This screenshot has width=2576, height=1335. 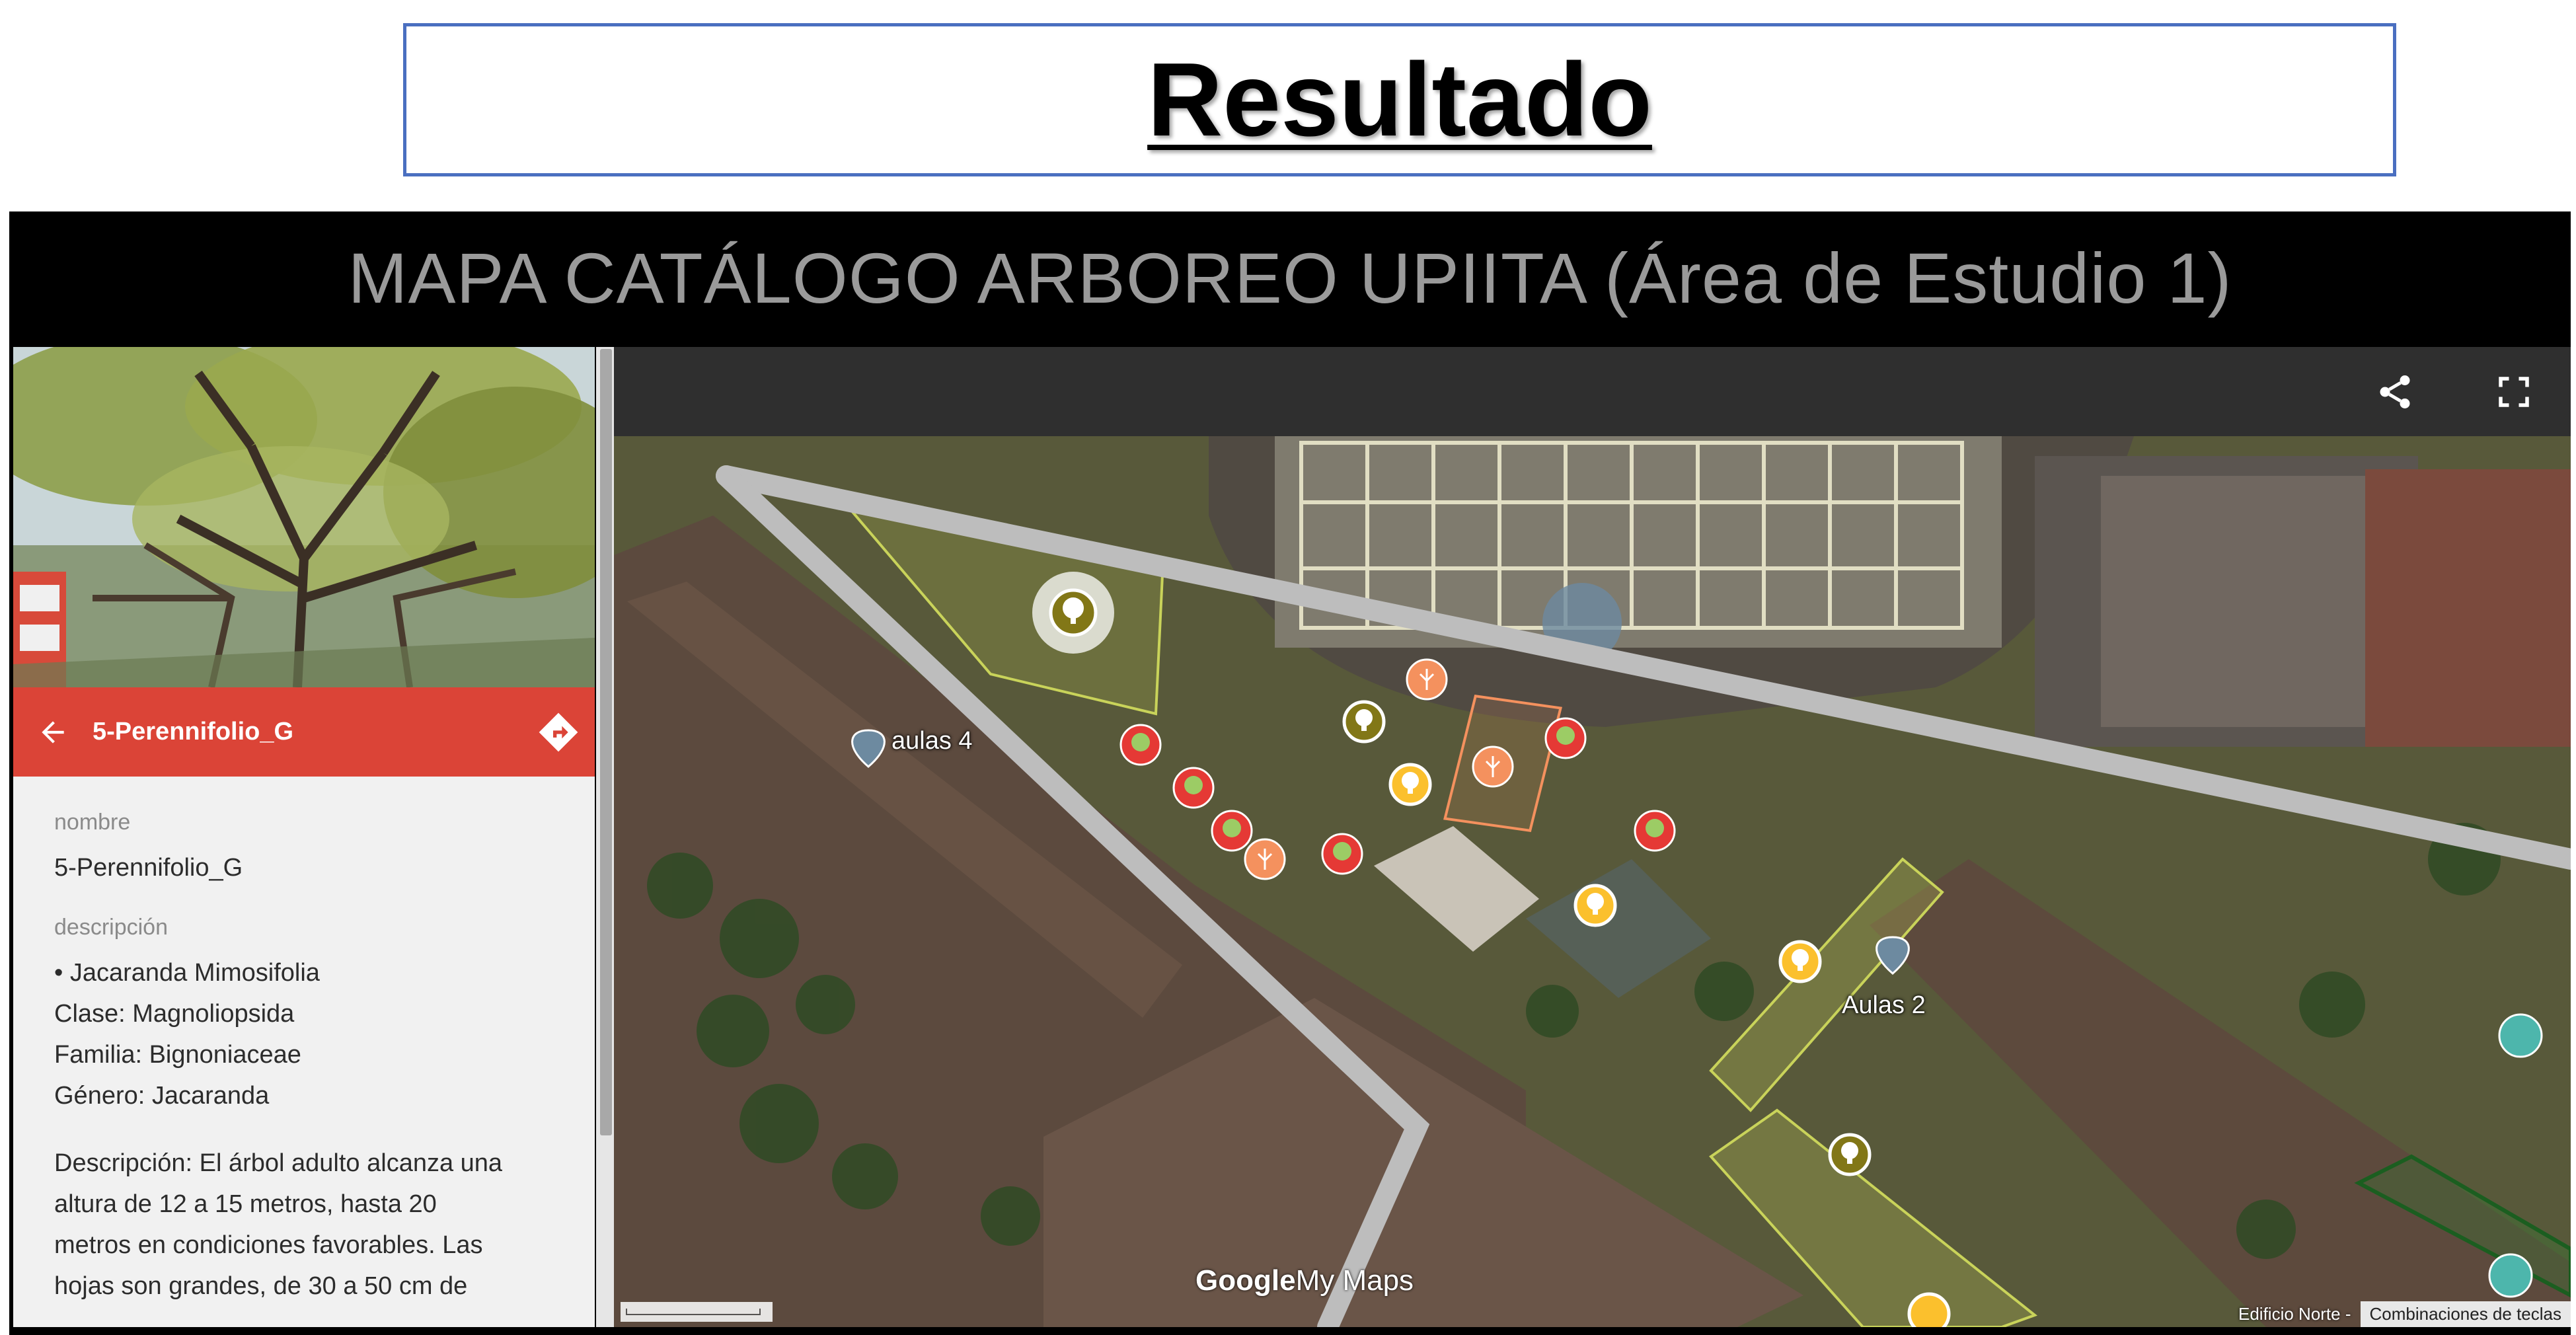 I want to click on description-text-line: metros en condiciones favorables. Las, so click(x=268, y=1245).